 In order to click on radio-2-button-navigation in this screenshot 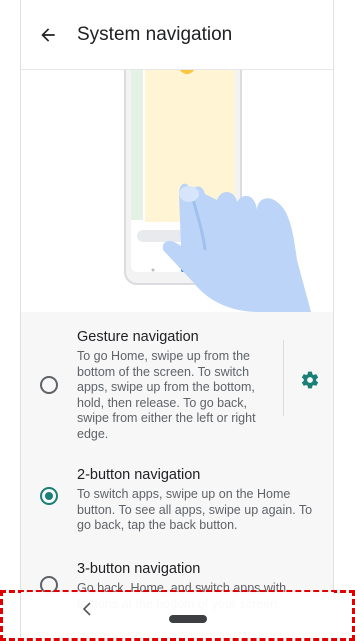, I will do `click(49, 496)`.